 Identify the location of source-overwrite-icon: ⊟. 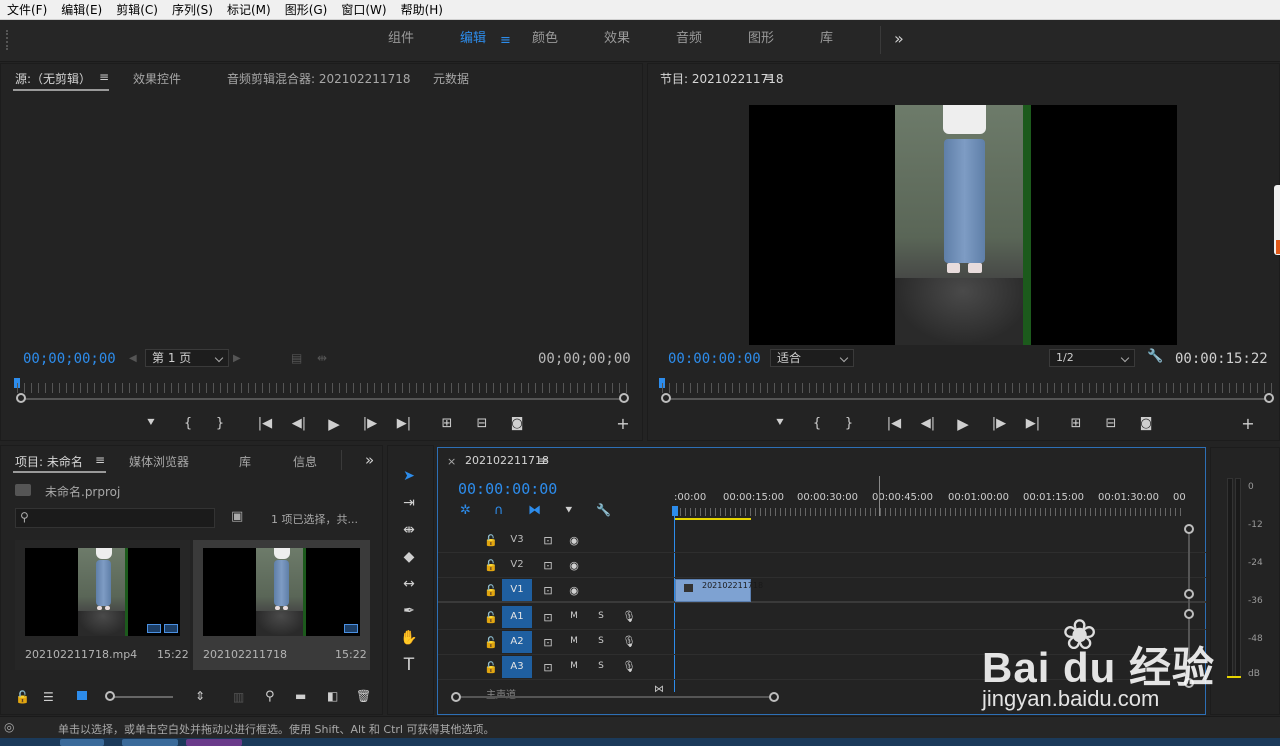
(482, 424).